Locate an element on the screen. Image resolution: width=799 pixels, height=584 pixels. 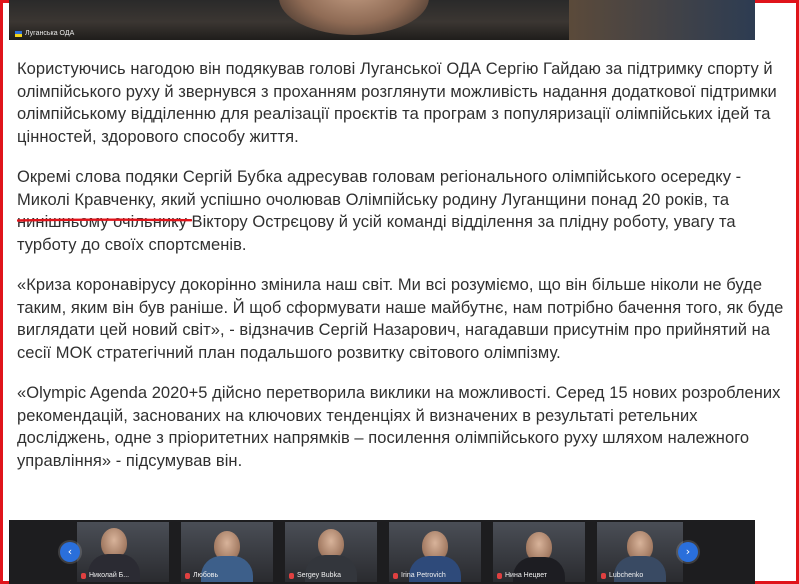
gallery-prev-button: ‹ is located at coordinates (70, 552).